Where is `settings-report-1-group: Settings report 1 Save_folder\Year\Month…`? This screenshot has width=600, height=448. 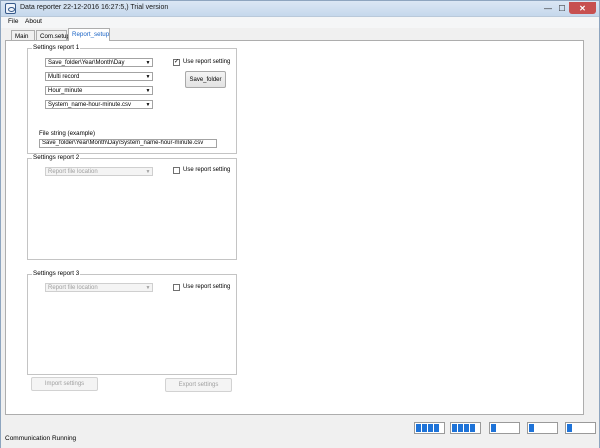 settings-report-1-group: Settings report 1 Save_folder\Year\Month… is located at coordinates (132, 99).